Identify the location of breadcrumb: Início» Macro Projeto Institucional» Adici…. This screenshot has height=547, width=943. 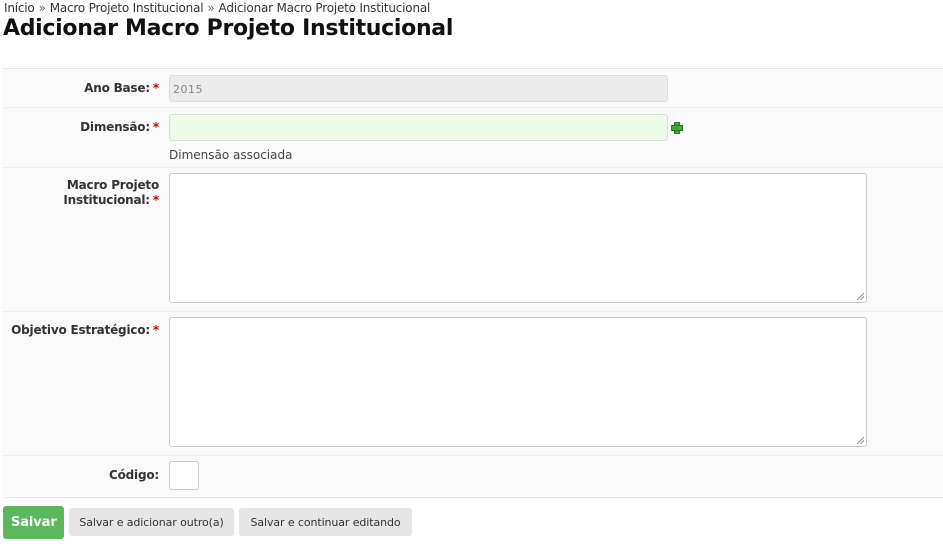
(217, 8).